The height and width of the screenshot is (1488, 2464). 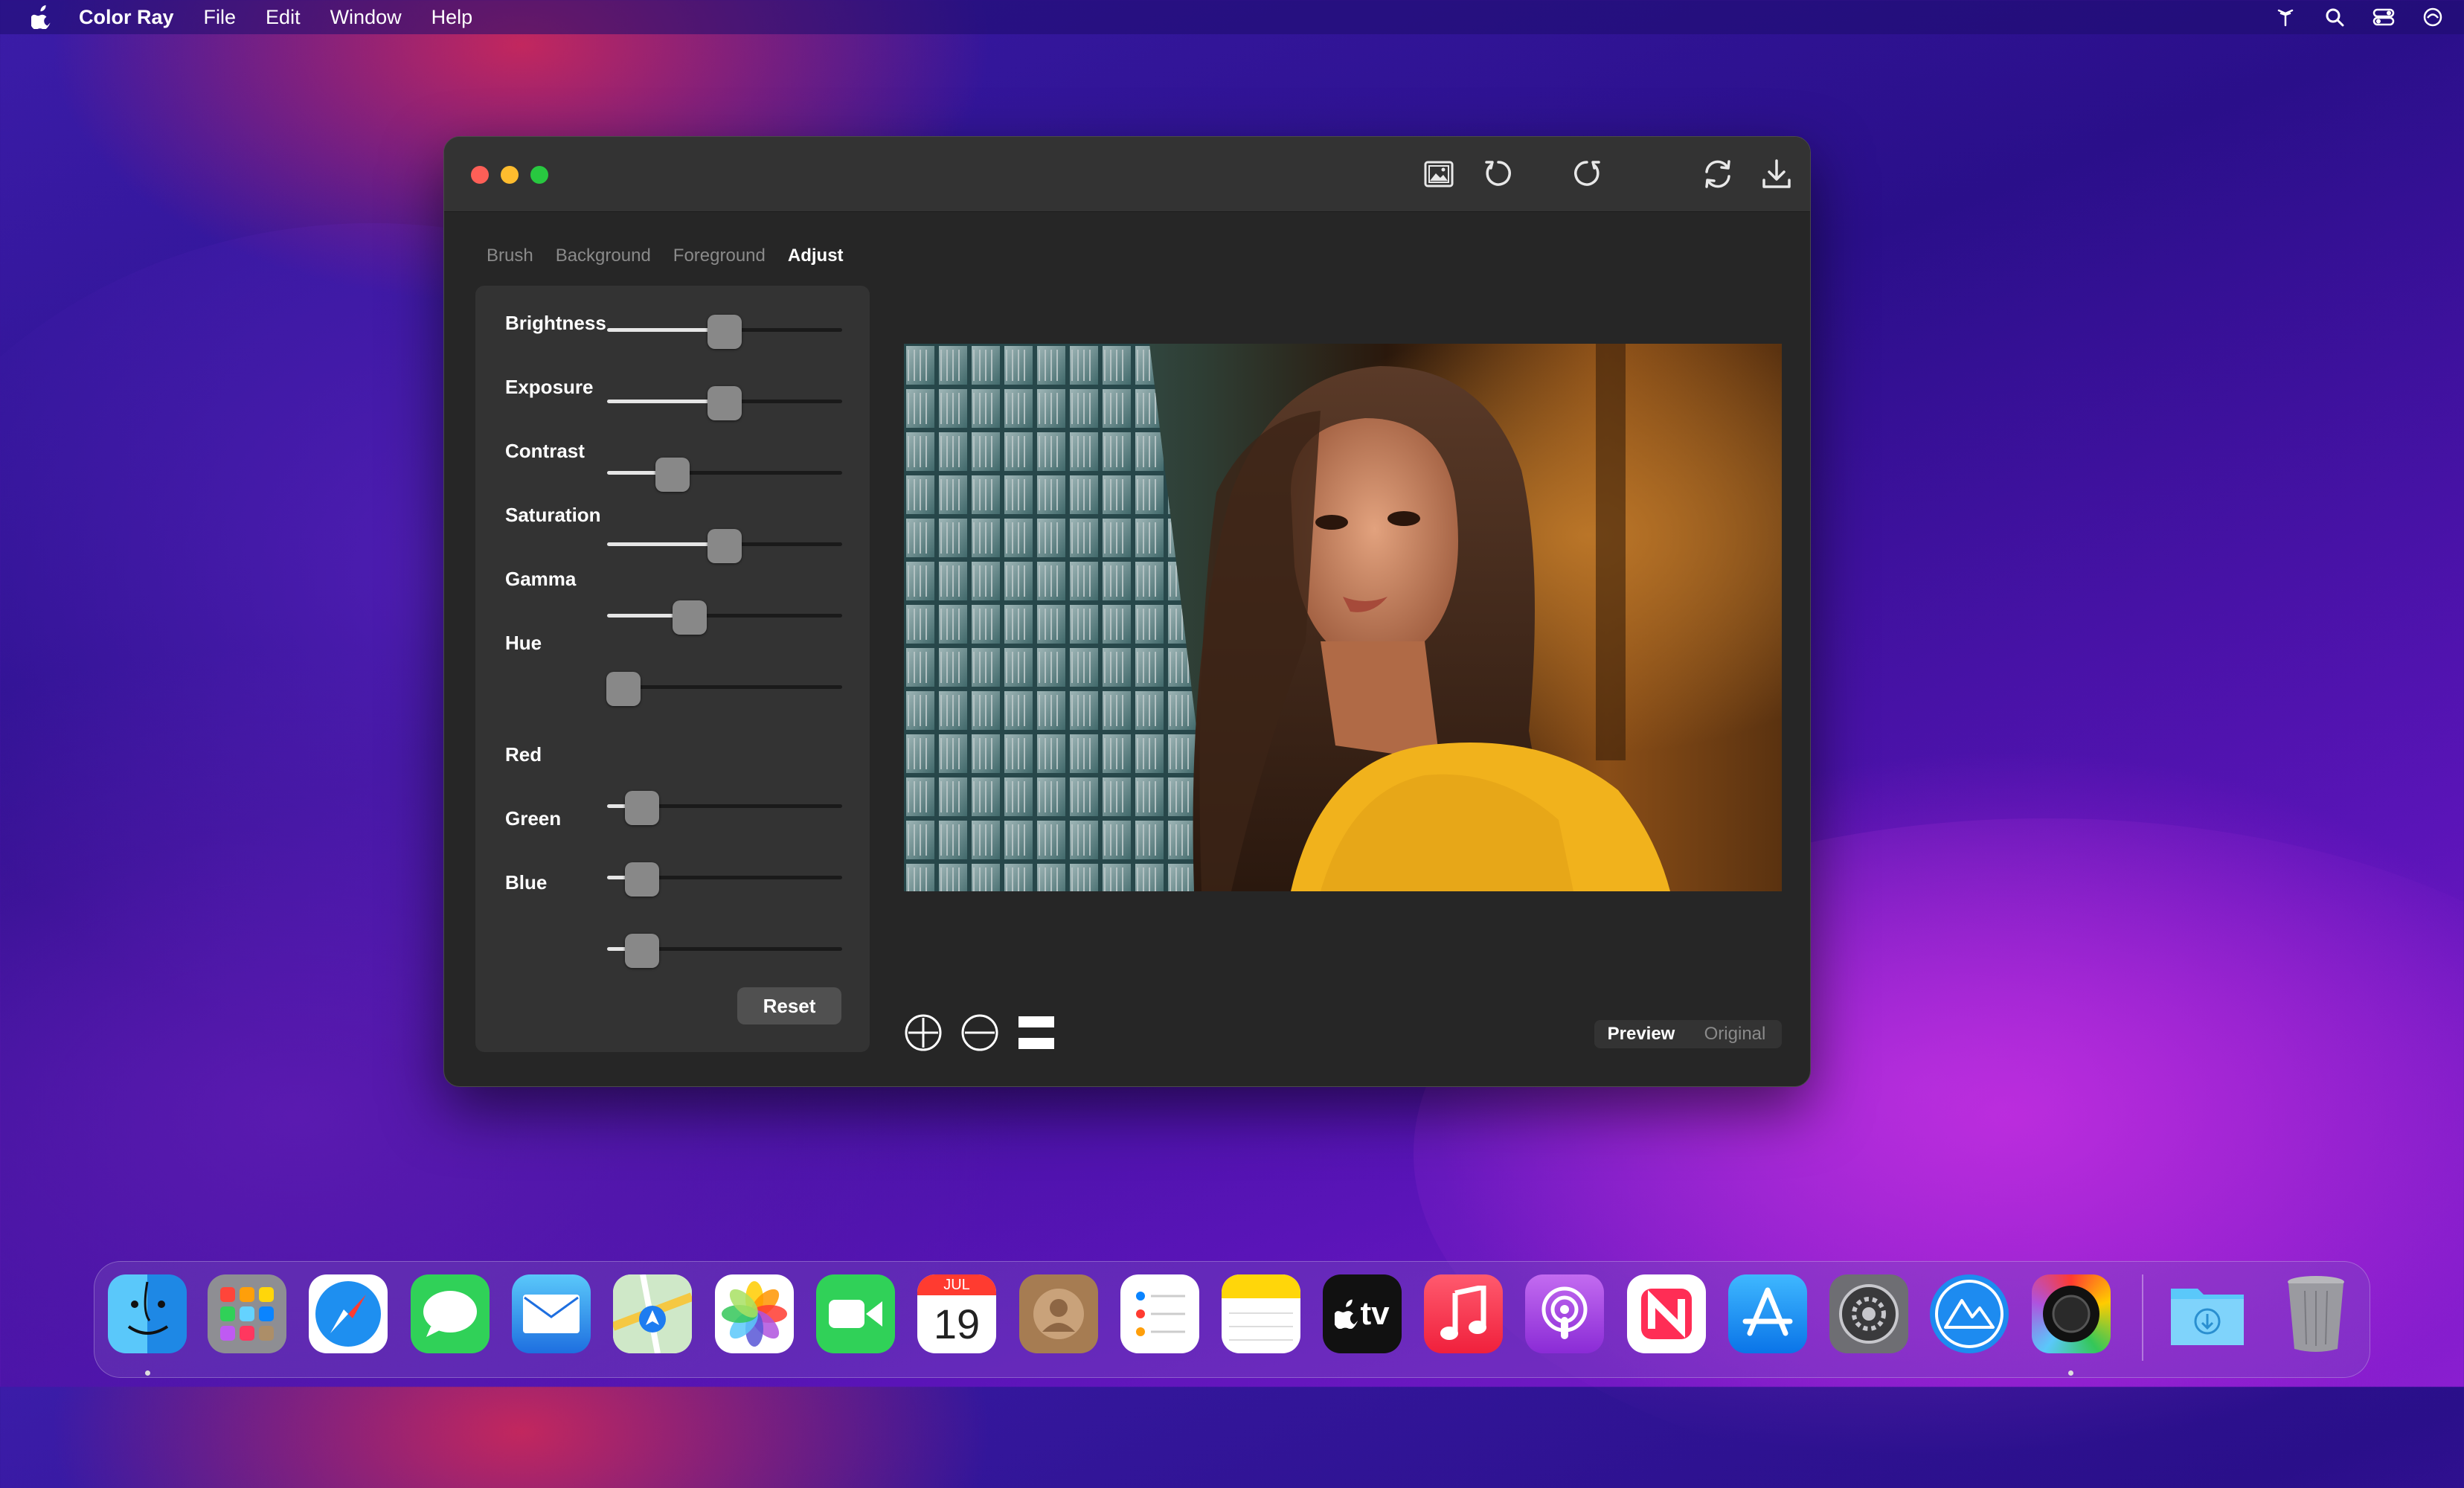 I want to click on app-store-icon, so click(x=1767, y=1311).